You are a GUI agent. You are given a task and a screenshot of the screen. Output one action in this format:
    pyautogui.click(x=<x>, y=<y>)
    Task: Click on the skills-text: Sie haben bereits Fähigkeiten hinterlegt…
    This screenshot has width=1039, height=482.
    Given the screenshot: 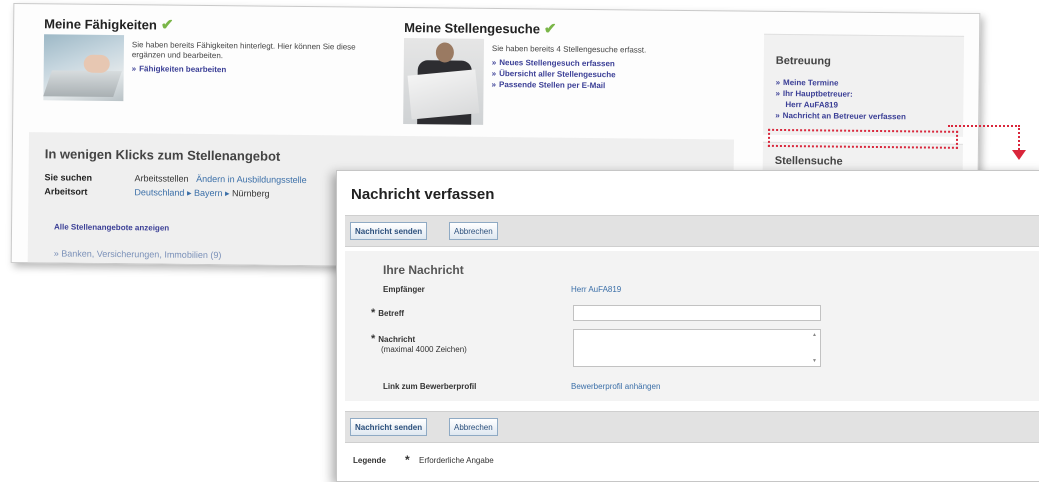 What is the action you would take?
    pyautogui.click(x=243, y=50)
    